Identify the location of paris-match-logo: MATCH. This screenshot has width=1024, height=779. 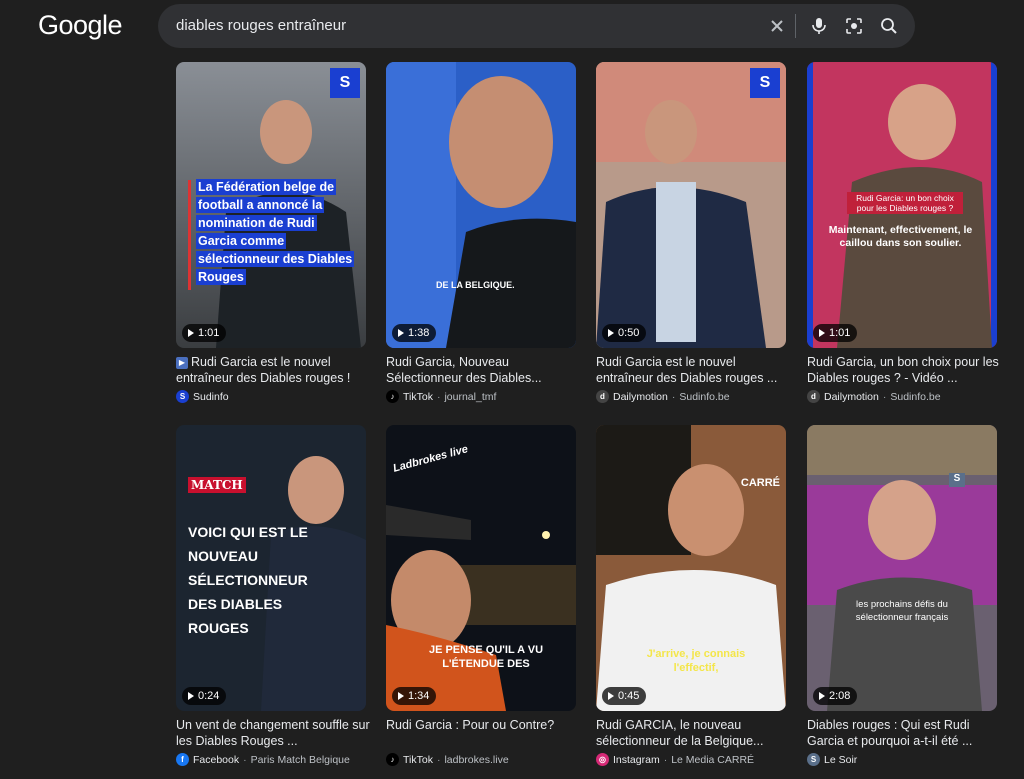
(217, 485).